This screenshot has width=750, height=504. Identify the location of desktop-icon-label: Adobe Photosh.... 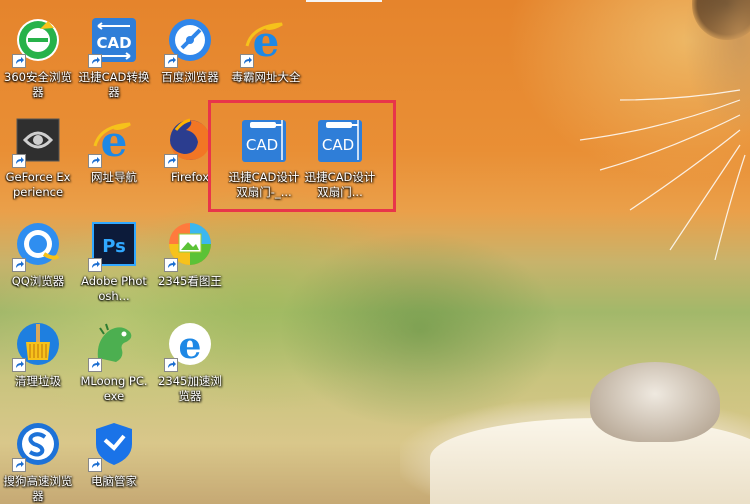
(114, 288).